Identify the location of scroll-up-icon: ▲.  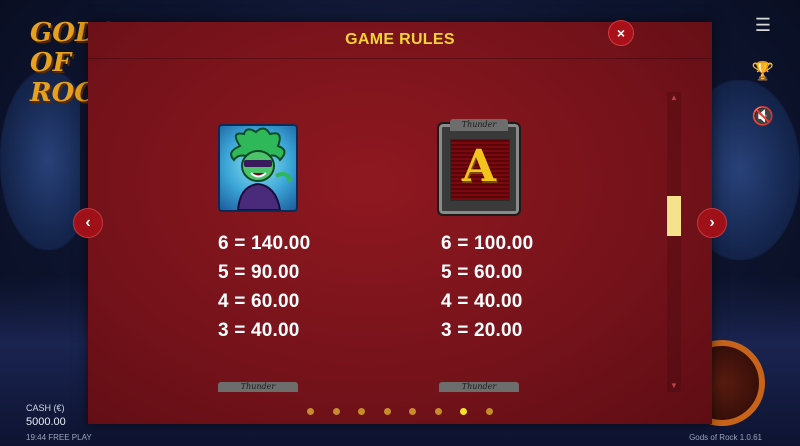
(674, 98).